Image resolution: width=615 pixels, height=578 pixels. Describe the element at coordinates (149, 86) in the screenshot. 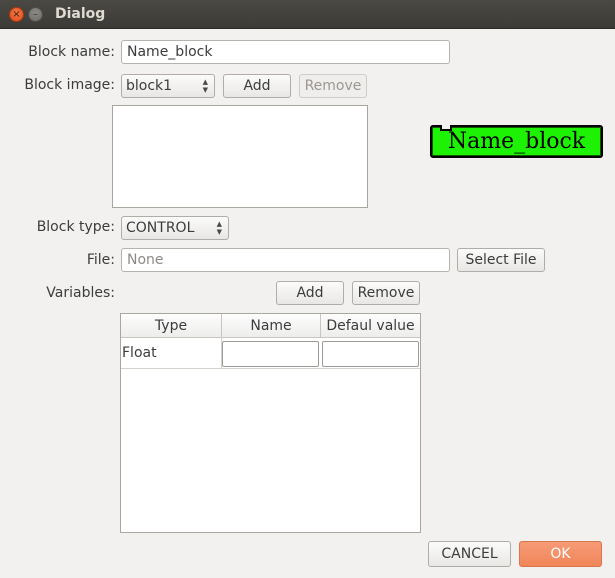

I see `block-image-value: block1` at that location.